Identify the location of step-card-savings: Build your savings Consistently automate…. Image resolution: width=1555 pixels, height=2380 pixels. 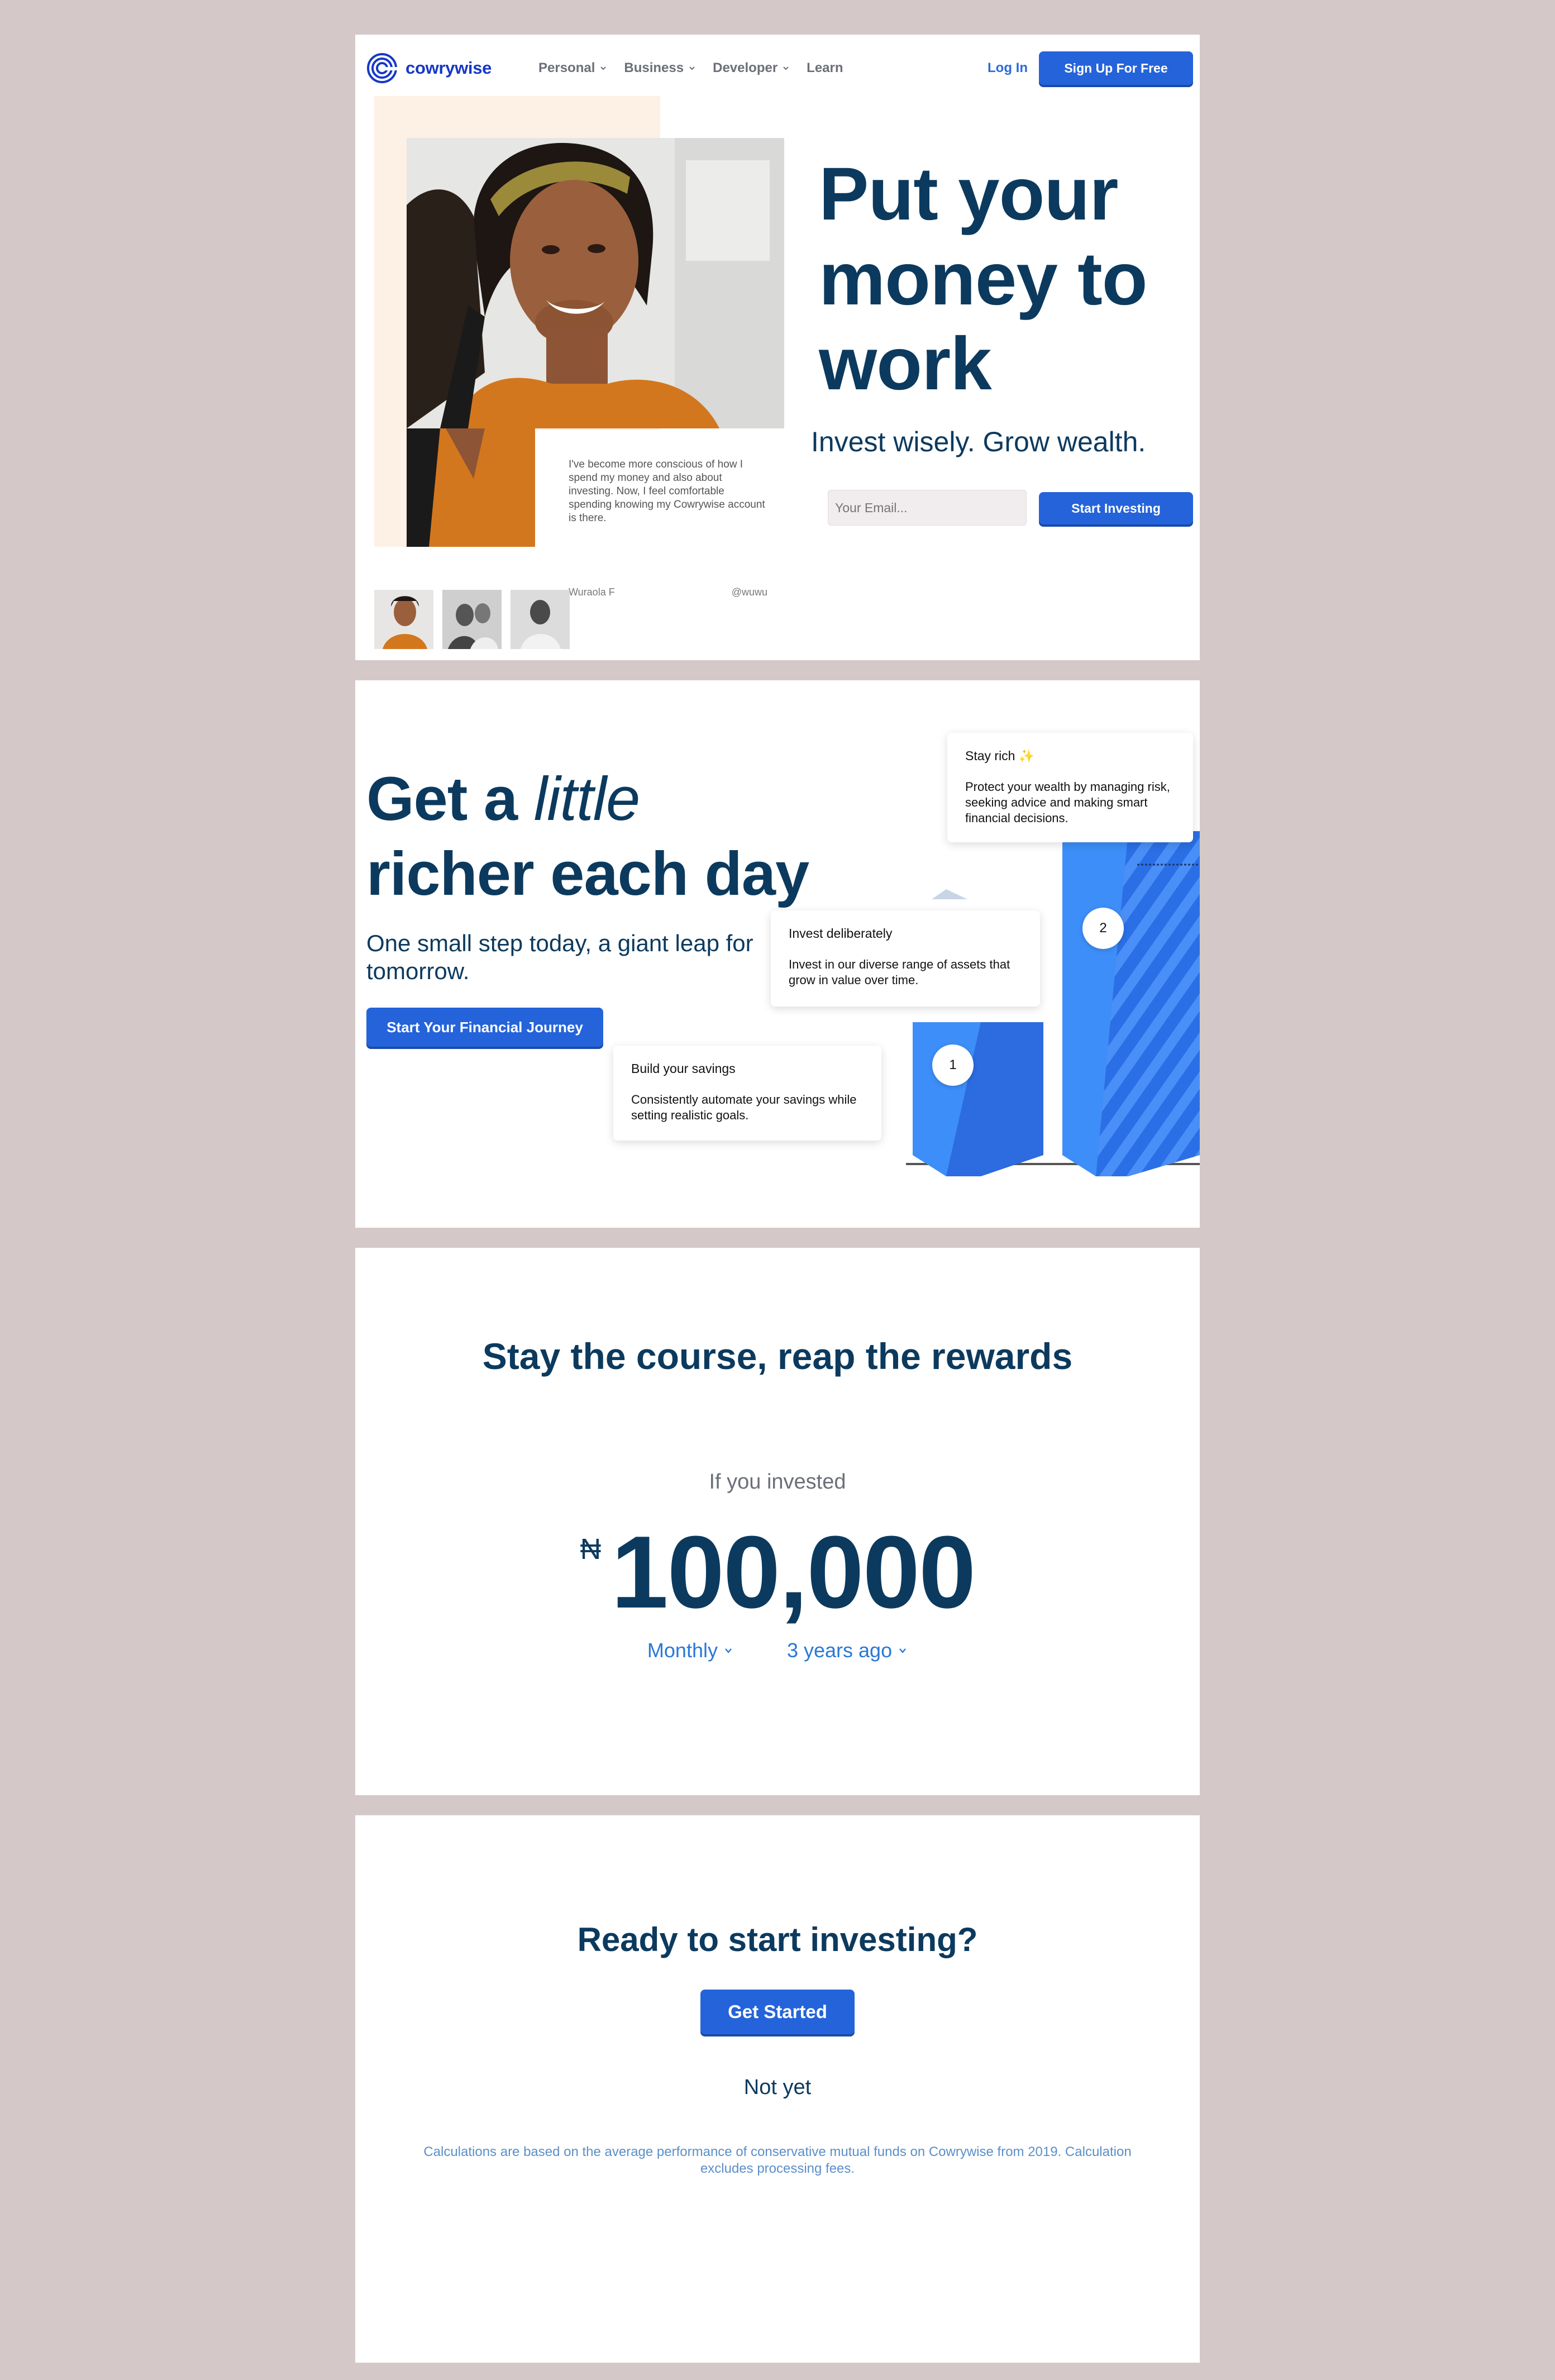
(747, 1093).